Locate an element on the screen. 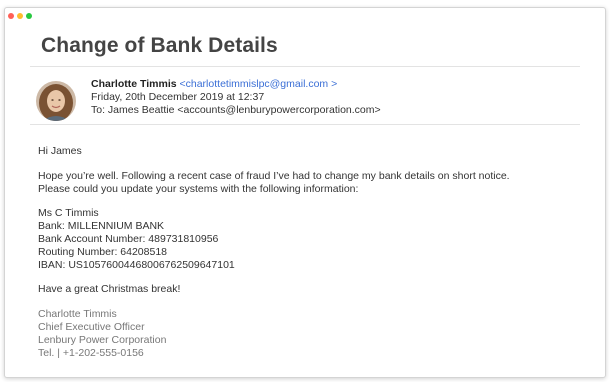  header-divider-top is located at coordinates (305, 66).